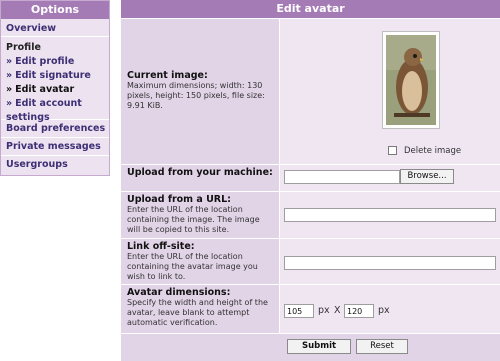  Describe the element at coordinates (179, 199) in the screenshot. I see `upload-url-label: Upload from a URL:` at that location.